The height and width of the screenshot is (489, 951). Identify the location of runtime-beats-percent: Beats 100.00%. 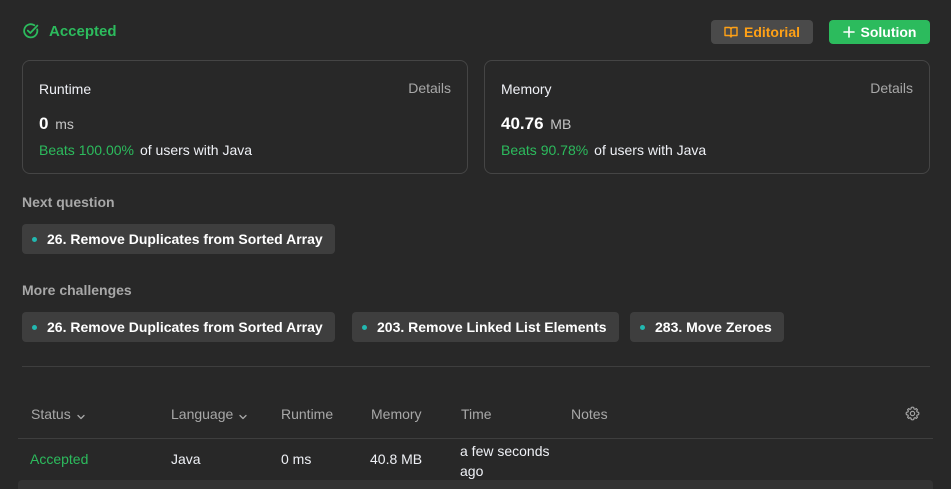
(86, 150).